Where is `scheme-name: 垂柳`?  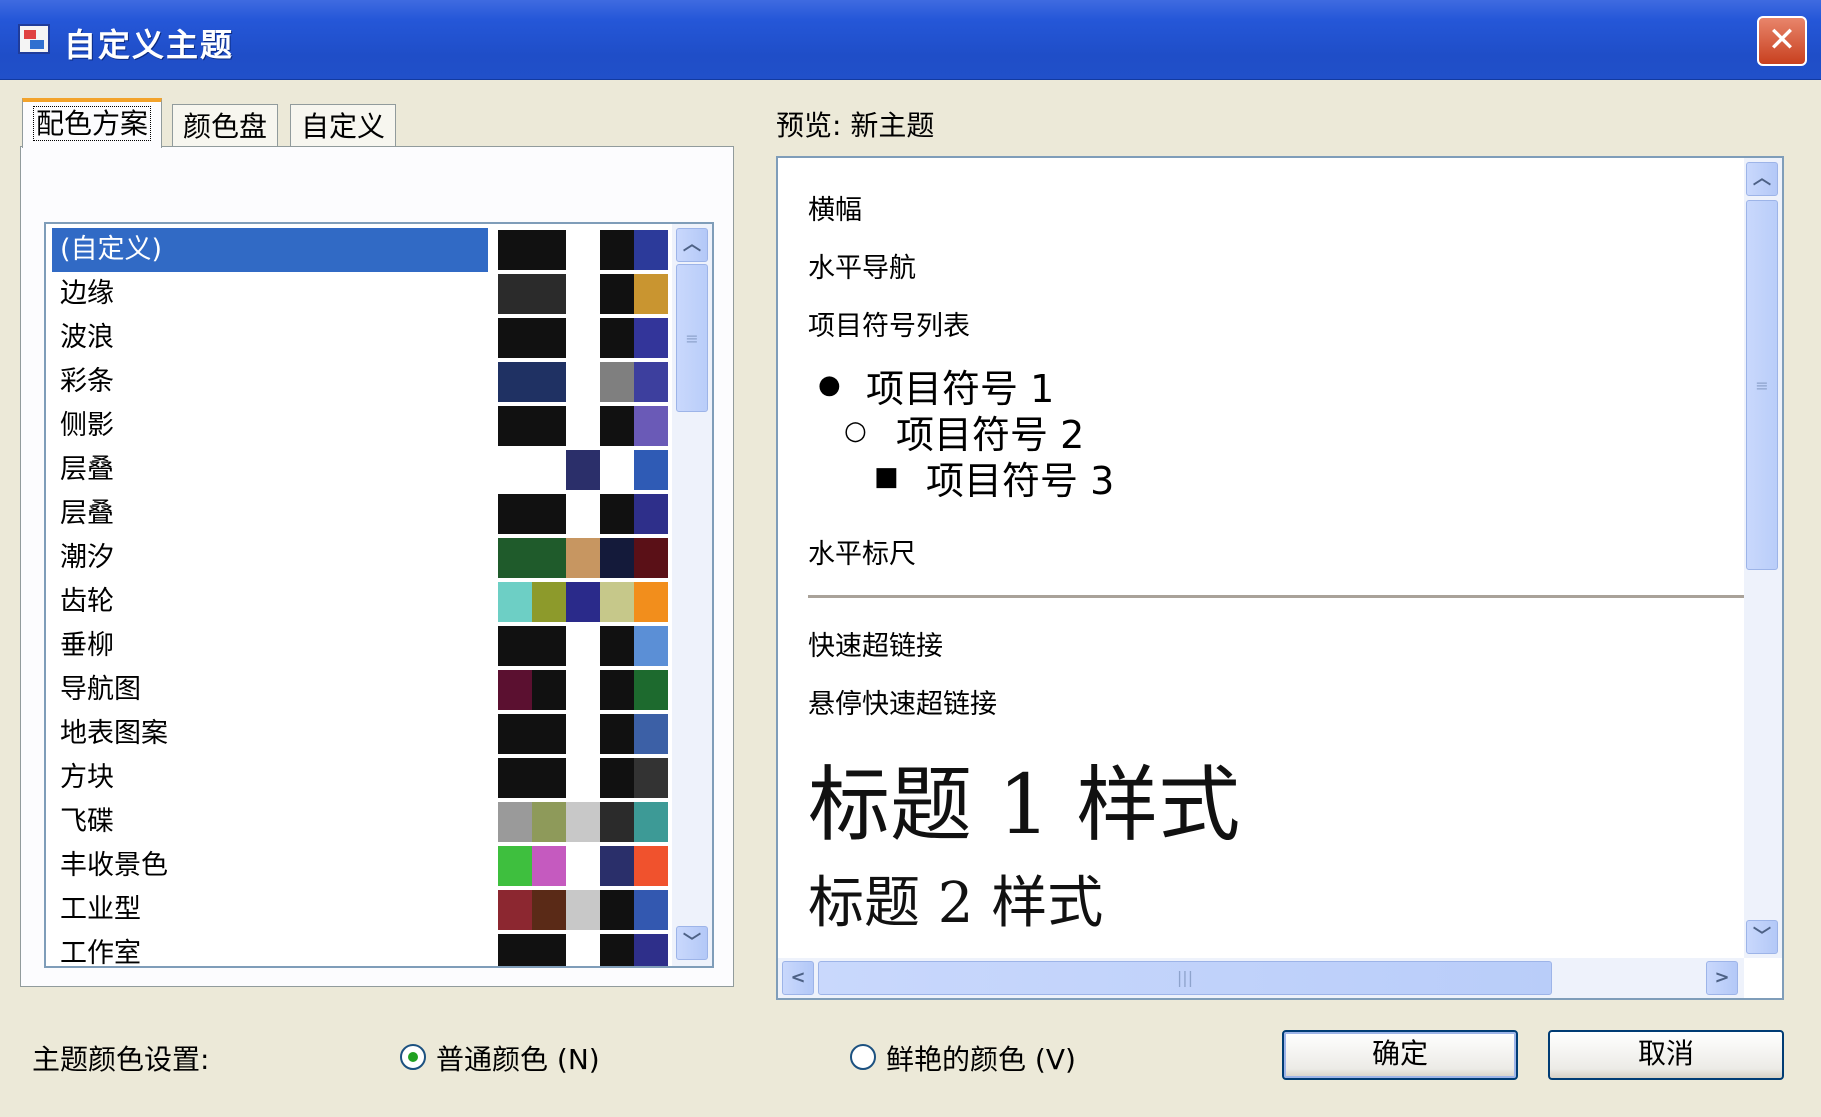 scheme-name: 垂柳 is located at coordinates (87, 645).